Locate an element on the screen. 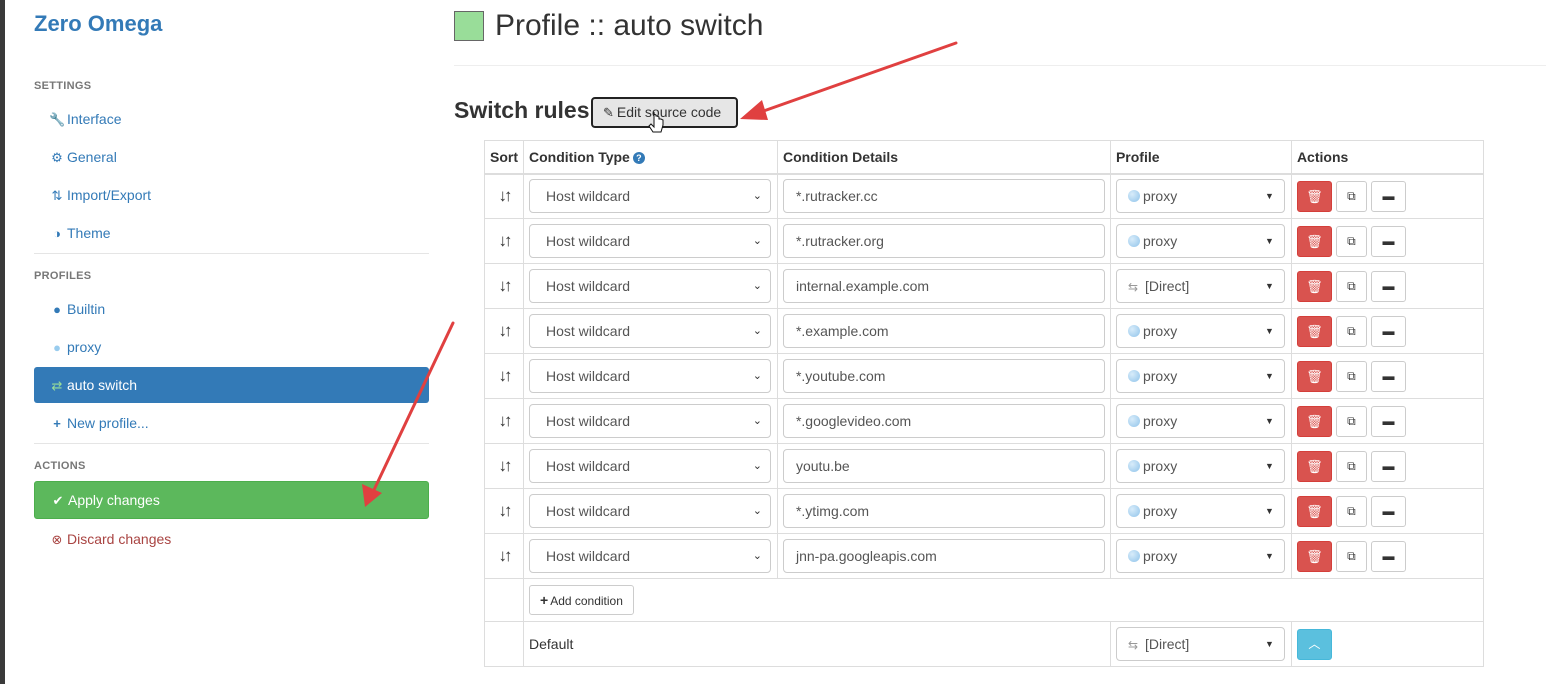 The height and width of the screenshot is (684, 1546). edit-source-code-button: ✎ Edit source code is located at coordinates (664, 112).